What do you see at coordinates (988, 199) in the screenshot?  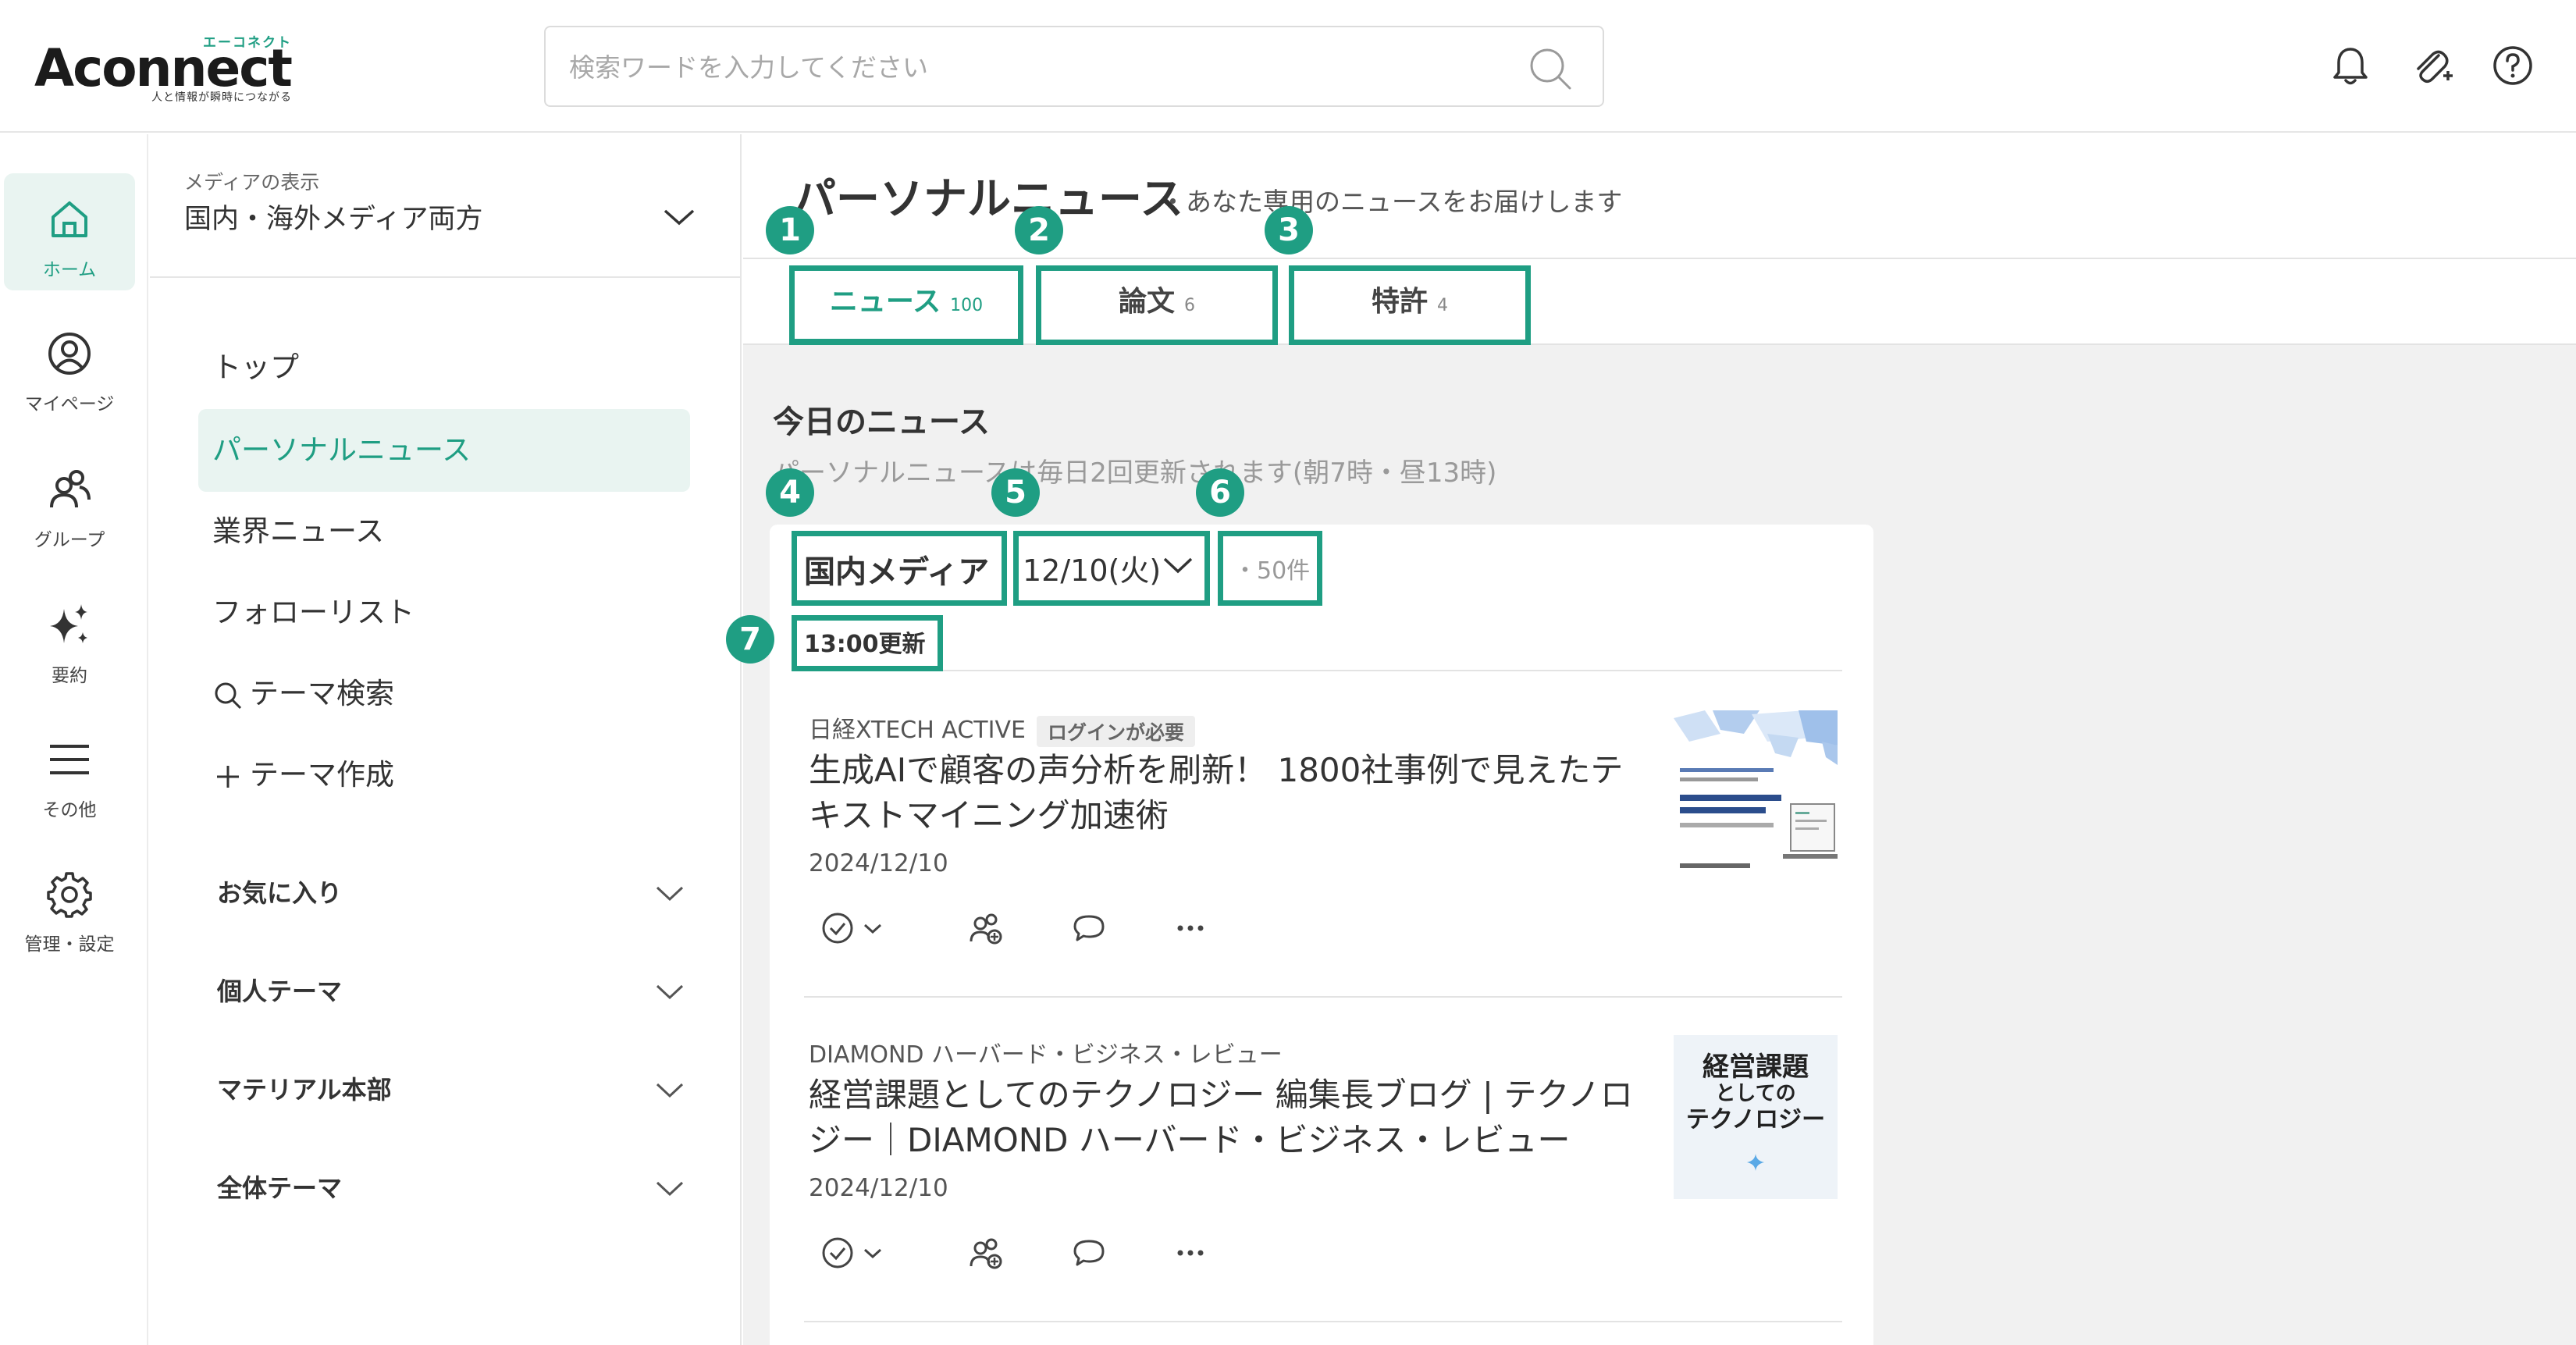 I see `page-title: パーソナルニュース` at bounding box center [988, 199].